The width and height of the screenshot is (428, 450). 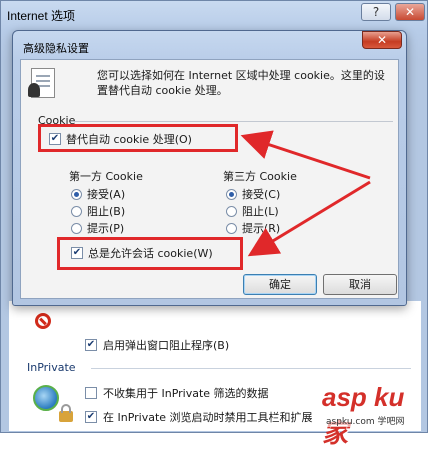 What do you see at coordinates (365, 420) in the screenshot?
I see `site-watermark-sub: aspku.com 学吧网` at bounding box center [365, 420].